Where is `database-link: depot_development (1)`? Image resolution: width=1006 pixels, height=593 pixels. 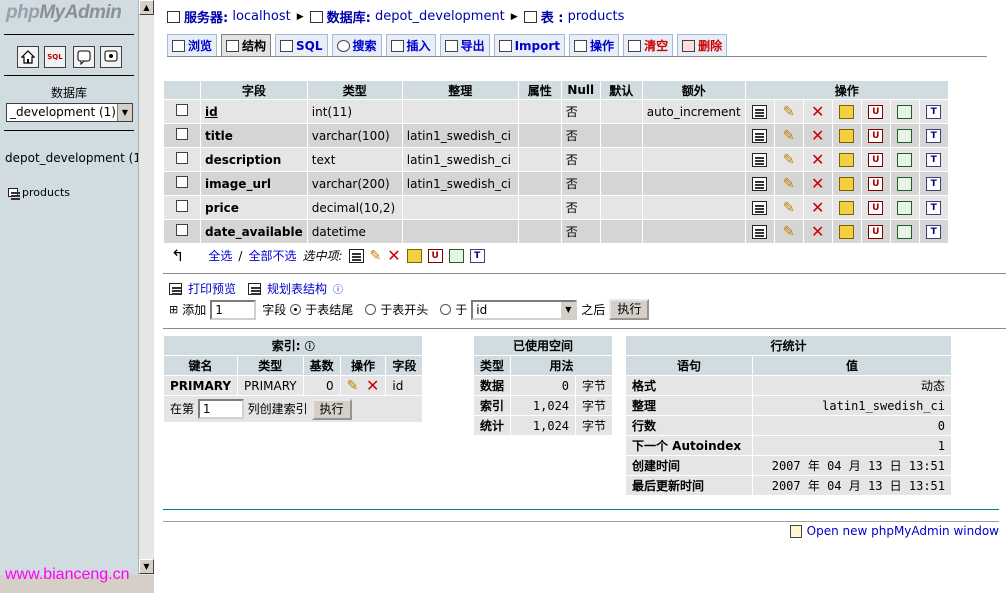 database-link: depot_development (1) is located at coordinates (75, 158).